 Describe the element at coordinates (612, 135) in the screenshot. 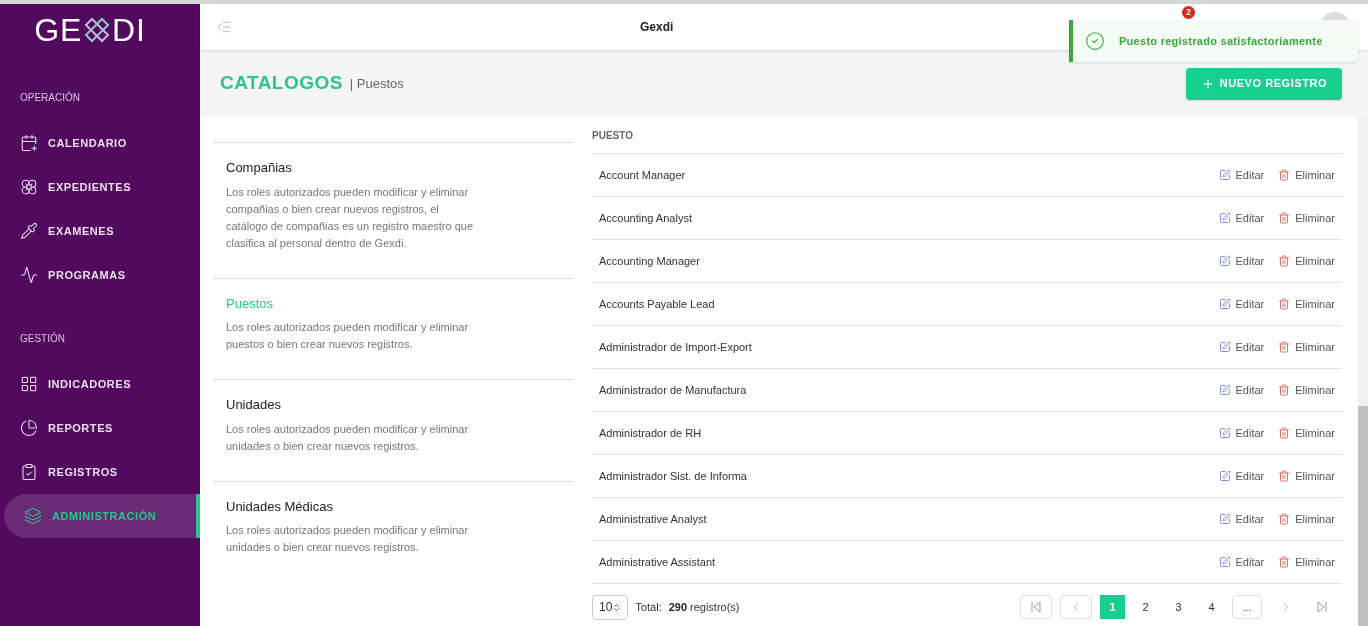

I see `column-header: PUESTO` at that location.